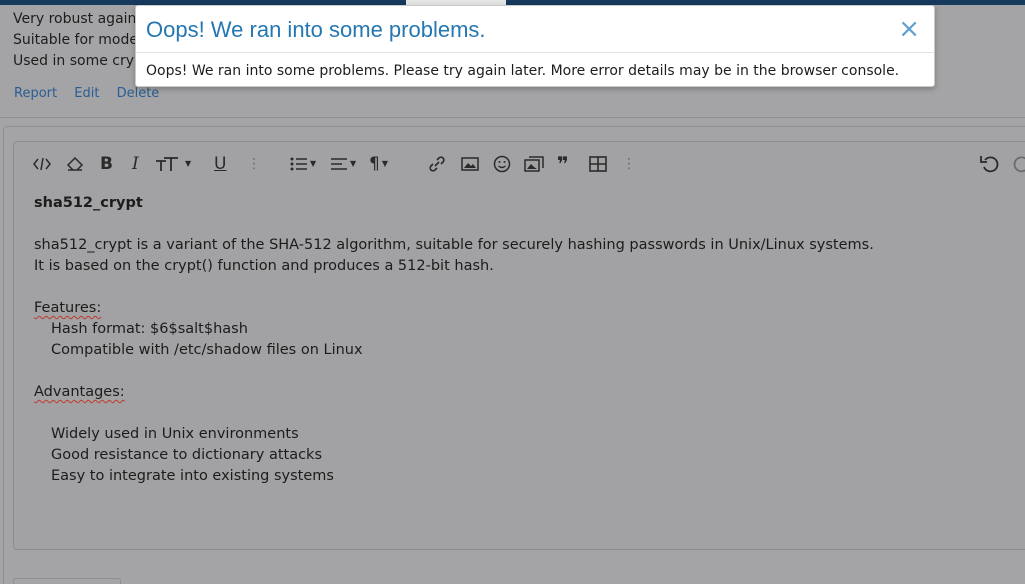  I want to click on advantage-item: Easy to integrate into existing systems, so click(192, 476).